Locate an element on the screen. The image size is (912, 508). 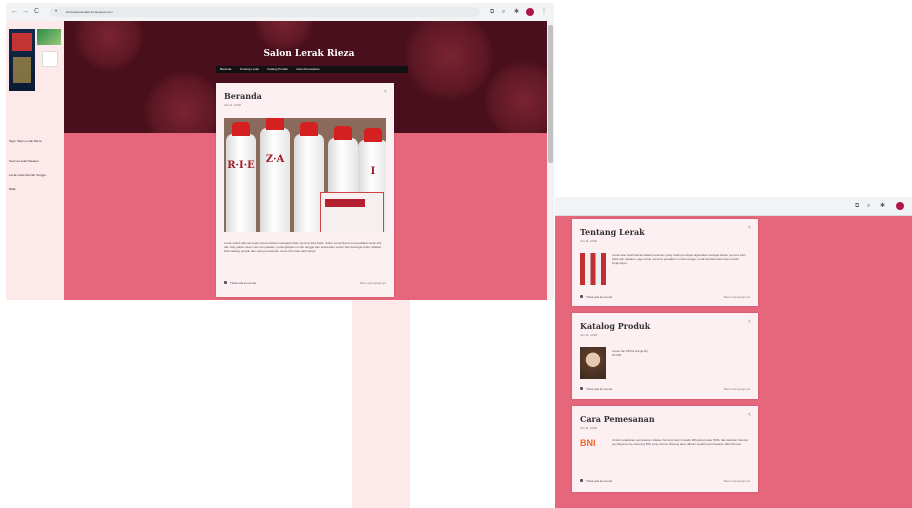
address-bar: • bioziasalonlerakrieza.blogspot.com is located at coordinates (265, 12).